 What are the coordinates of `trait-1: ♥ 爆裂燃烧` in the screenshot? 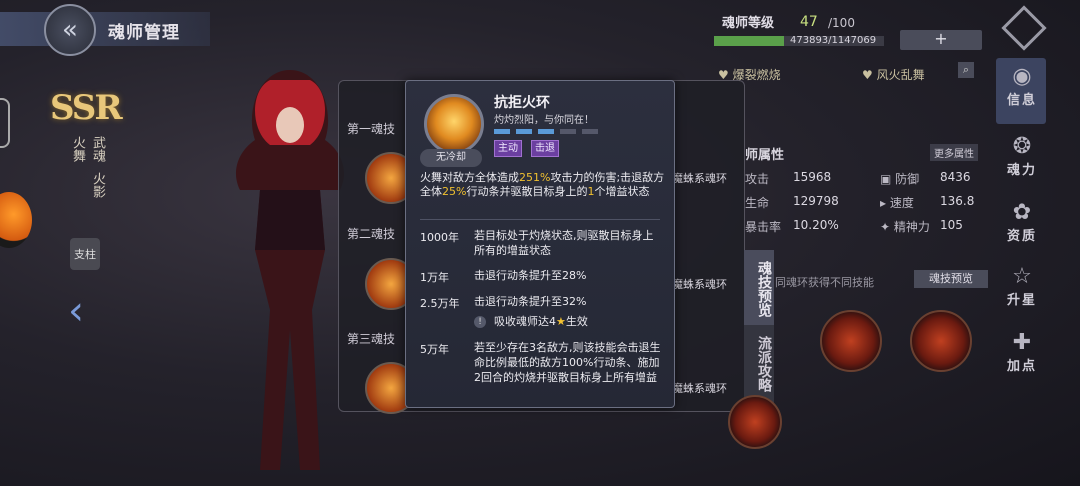 It's located at (749, 75).